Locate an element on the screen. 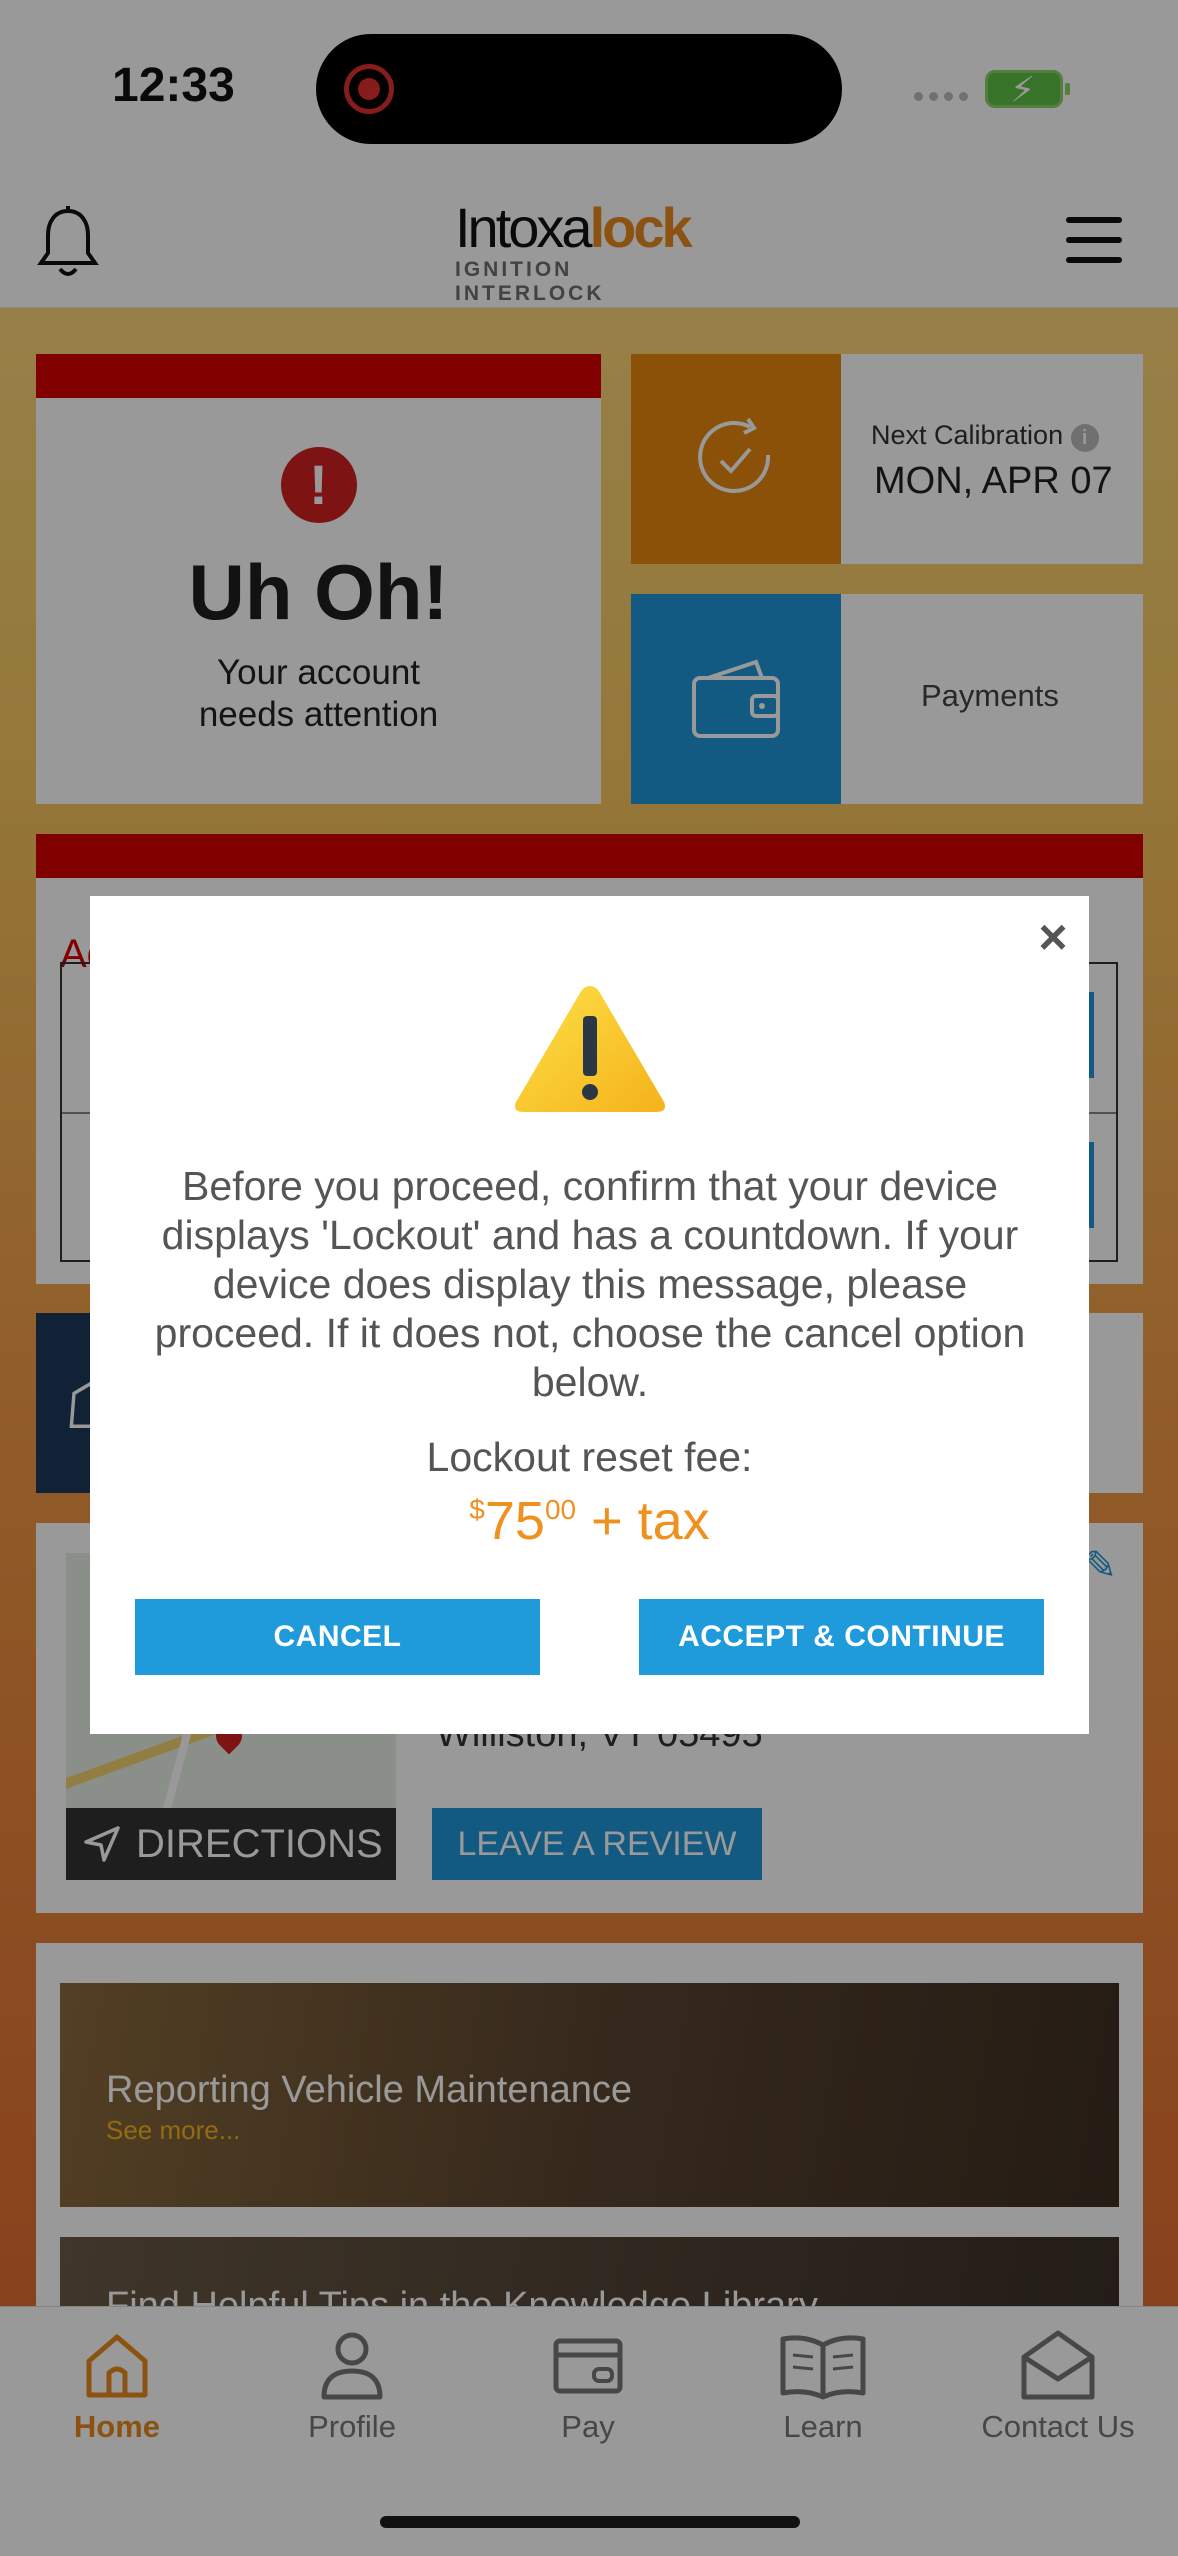 This screenshot has height=2556, width=1178. home-indicator is located at coordinates (590, 2522).